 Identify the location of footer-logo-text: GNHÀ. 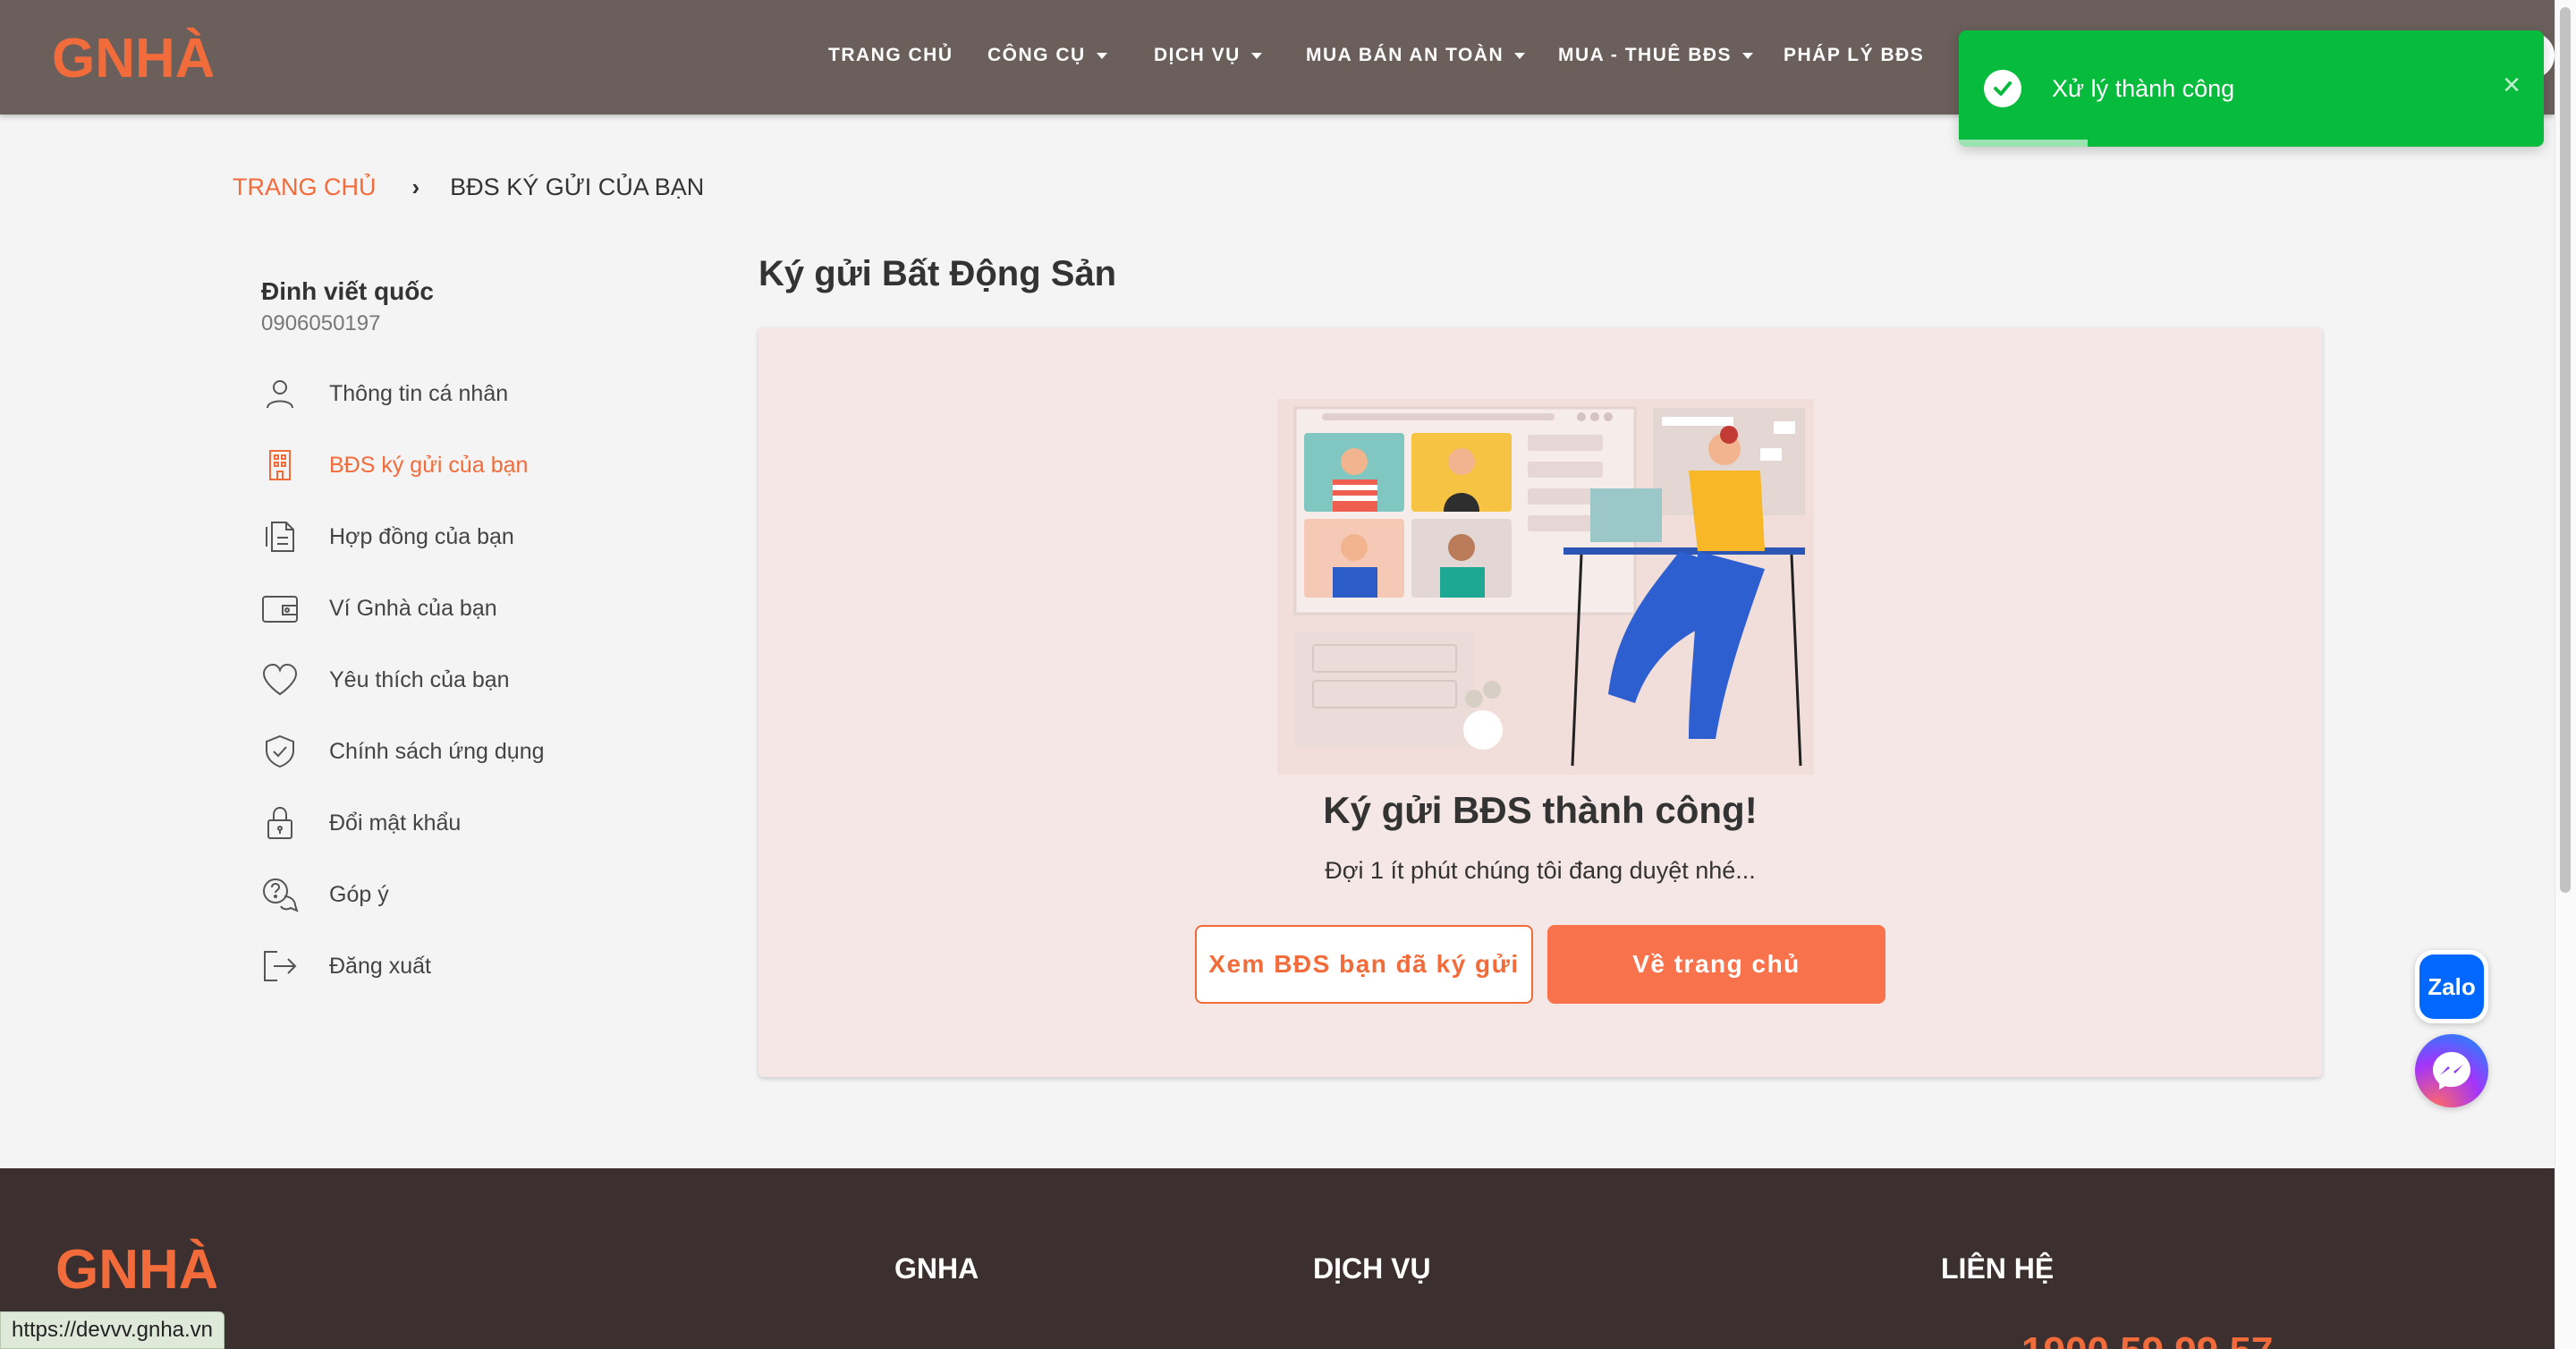
(135, 1270).